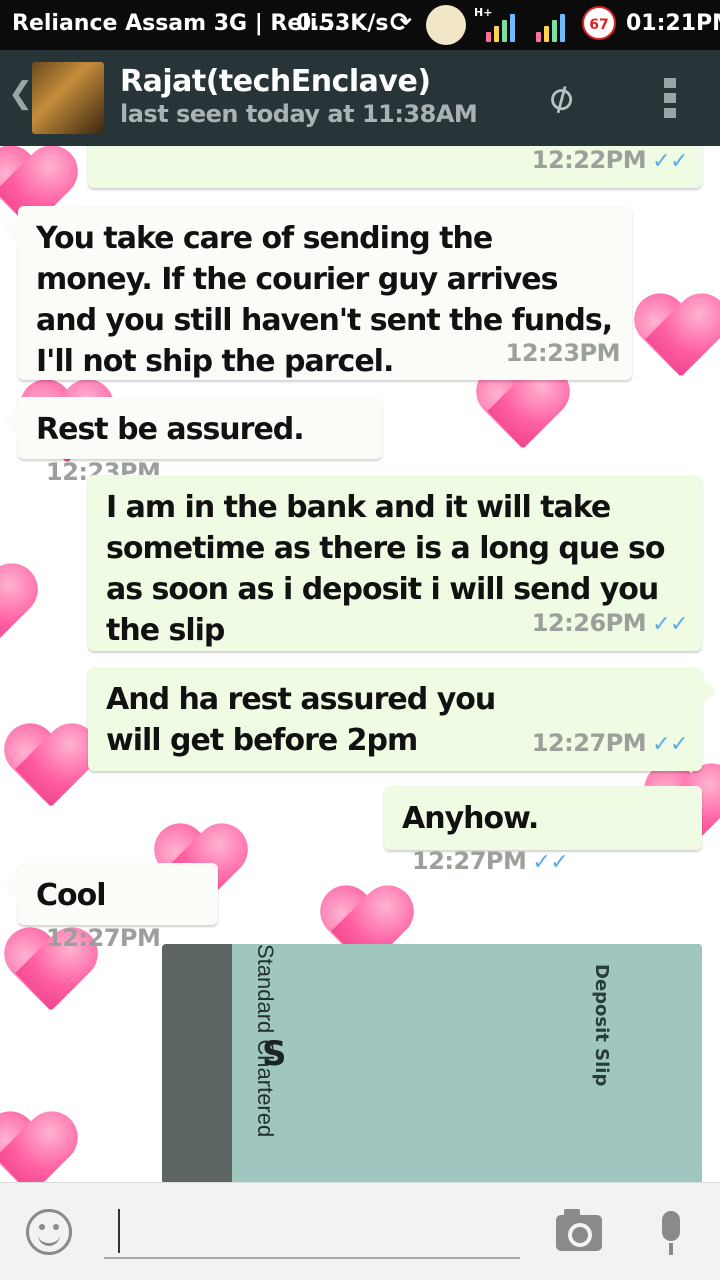 The image size is (720, 1280). What do you see at coordinates (68, 98) in the screenshot?
I see `avatar` at bounding box center [68, 98].